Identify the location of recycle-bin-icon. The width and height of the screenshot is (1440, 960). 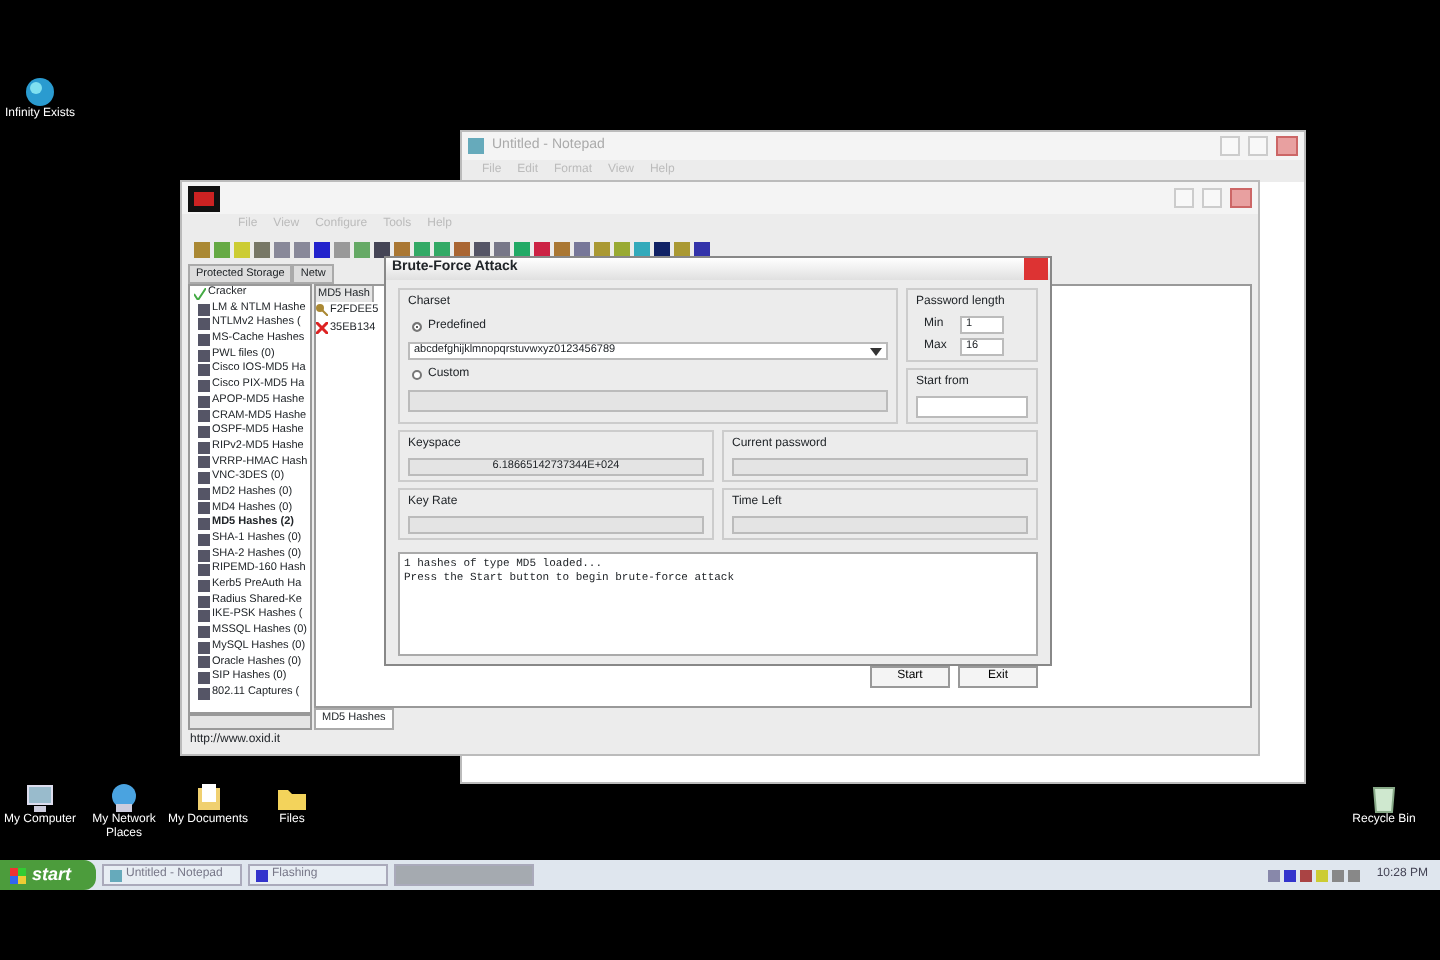
(1384, 798).